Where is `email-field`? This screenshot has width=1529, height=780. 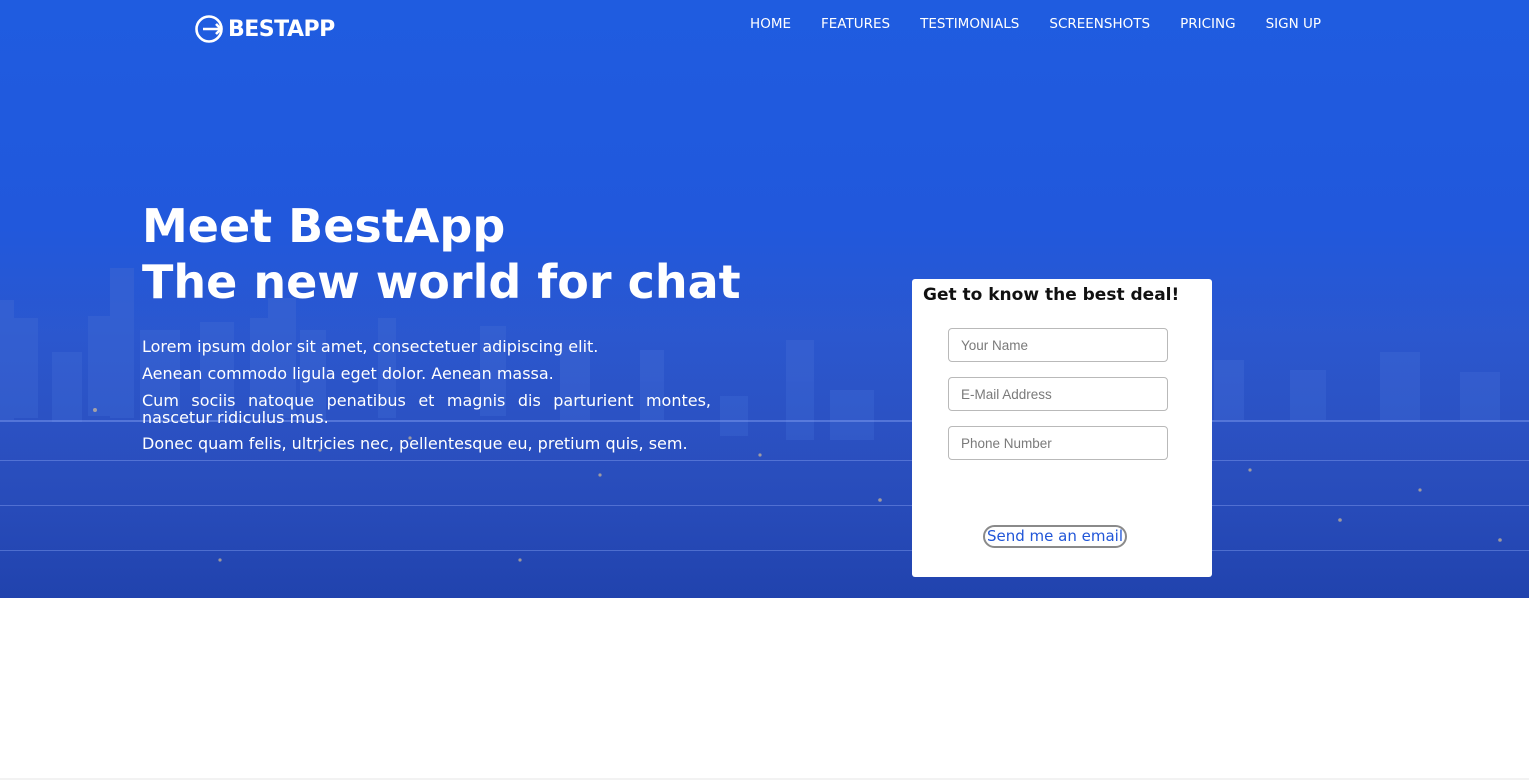 email-field is located at coordinates (1058, 394).